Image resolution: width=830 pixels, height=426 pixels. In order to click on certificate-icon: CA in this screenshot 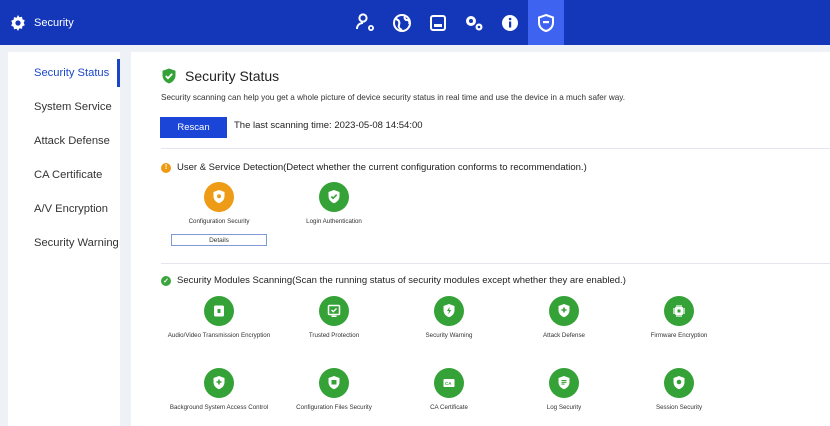, I will do `click(449, 383)`.